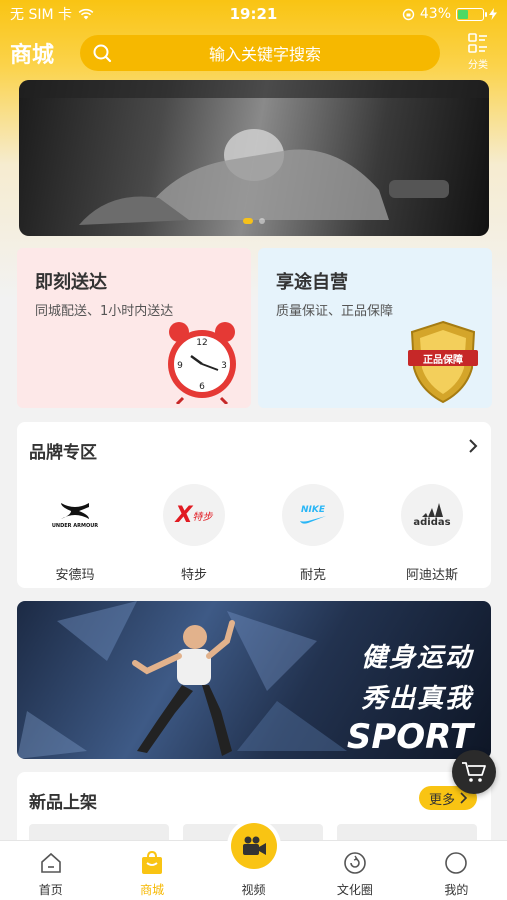 The image size is (507, 900). I want to click on sport-line2: 秀出真我, so click(416, 699).